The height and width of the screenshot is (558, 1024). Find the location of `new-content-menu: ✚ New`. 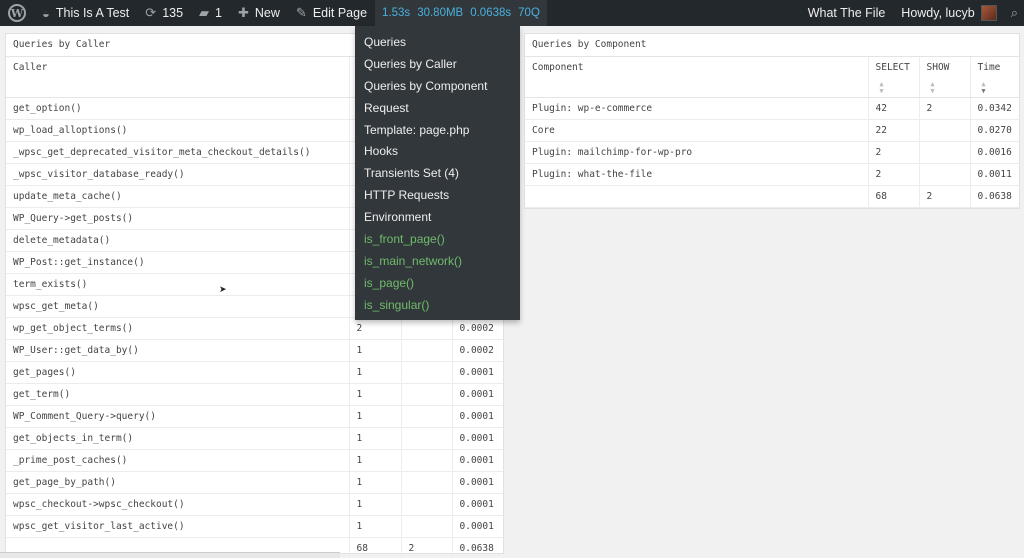

new-content-menu: ✚ New is located at coordinates (259, 13).